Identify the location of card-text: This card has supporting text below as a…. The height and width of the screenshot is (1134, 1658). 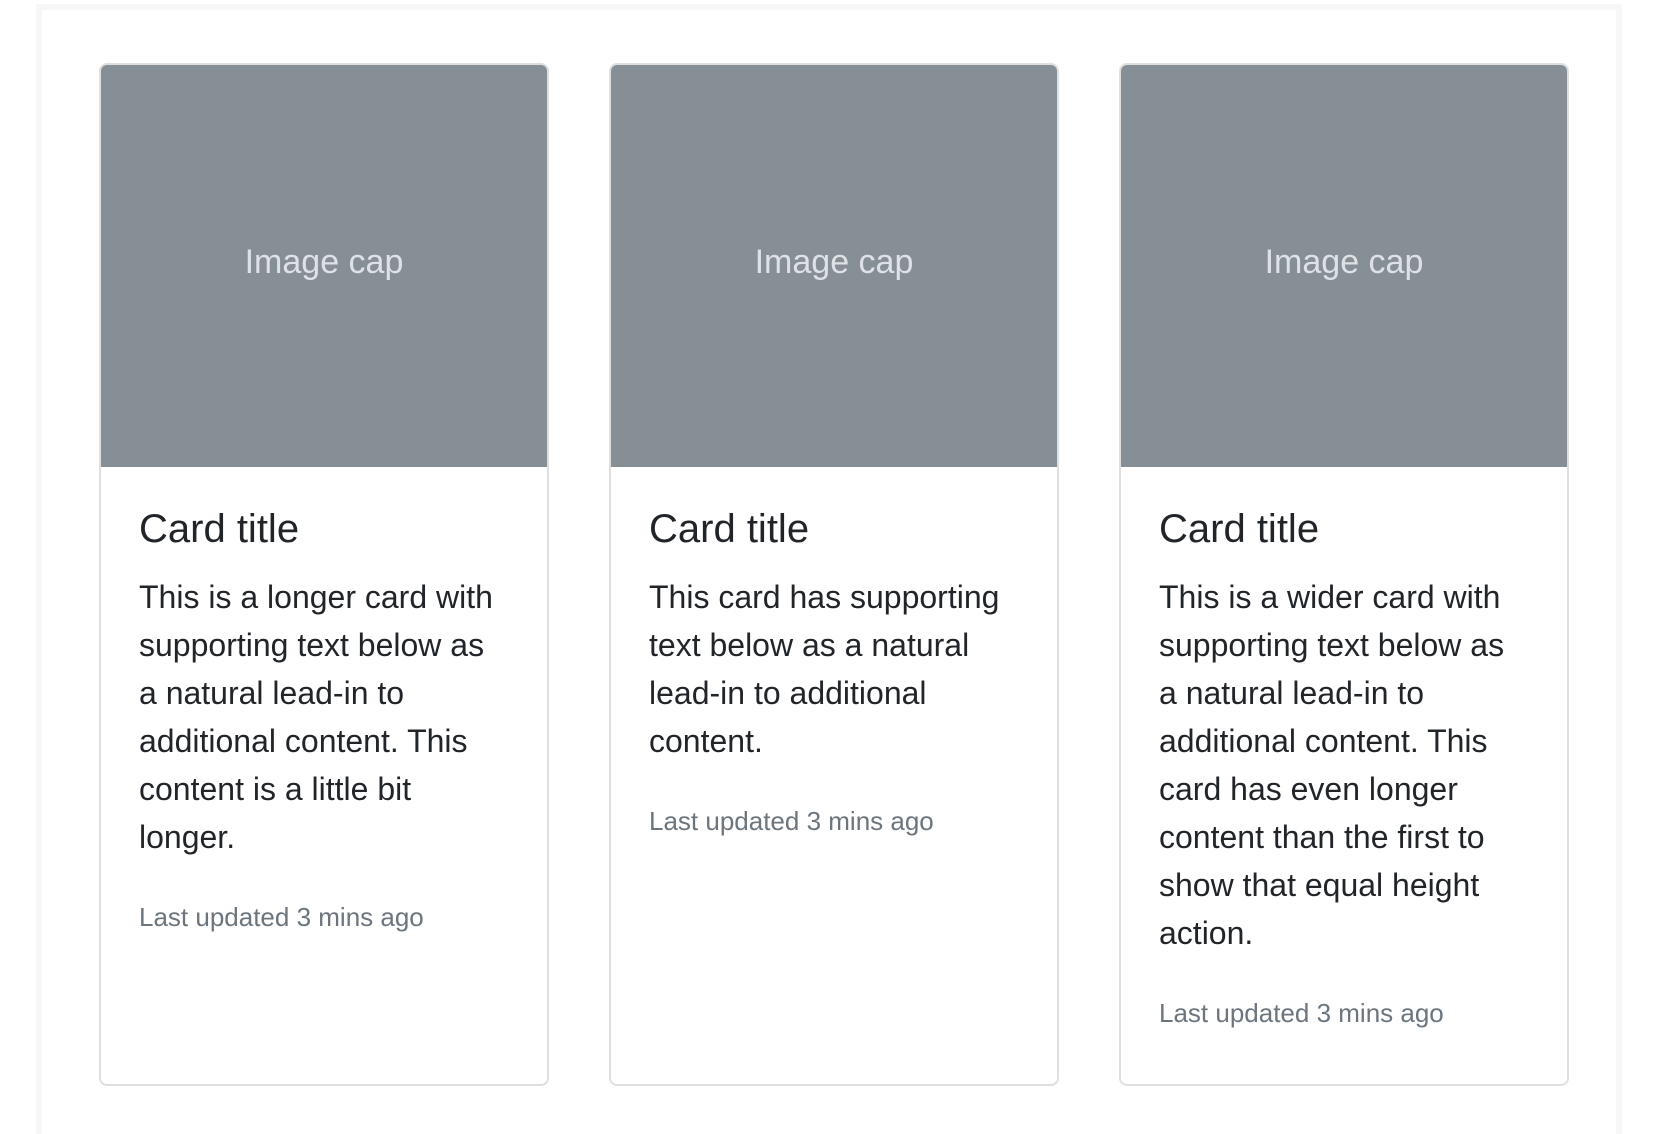
(824, 669).